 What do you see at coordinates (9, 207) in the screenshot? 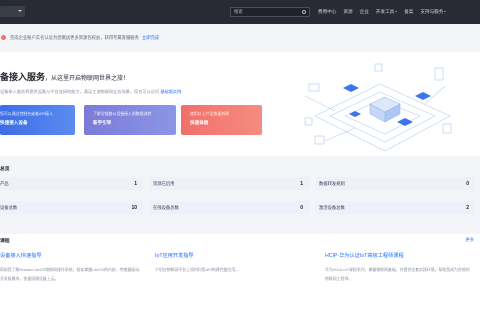
I see `stat-label: 设备总数` at bounding box center [9, 207].